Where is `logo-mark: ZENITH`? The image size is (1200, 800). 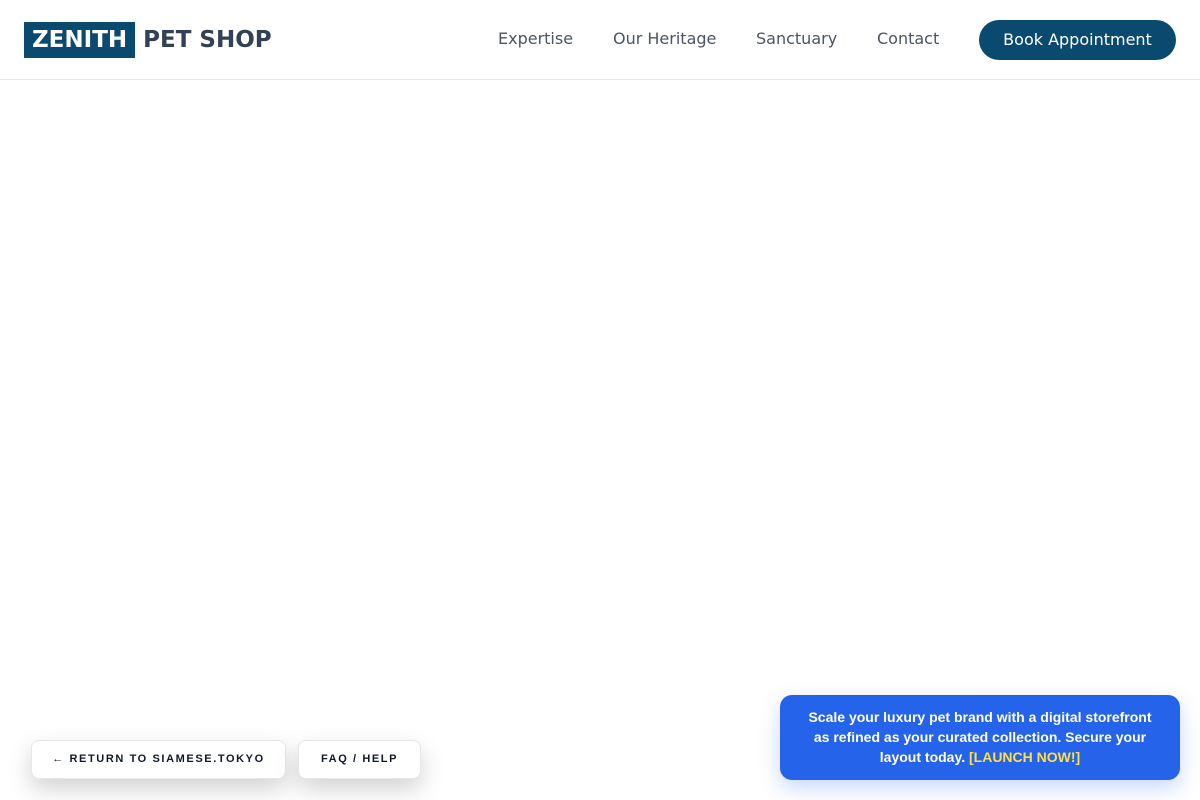
logo-mark: ZENITH is located at coordinates (80, 40).